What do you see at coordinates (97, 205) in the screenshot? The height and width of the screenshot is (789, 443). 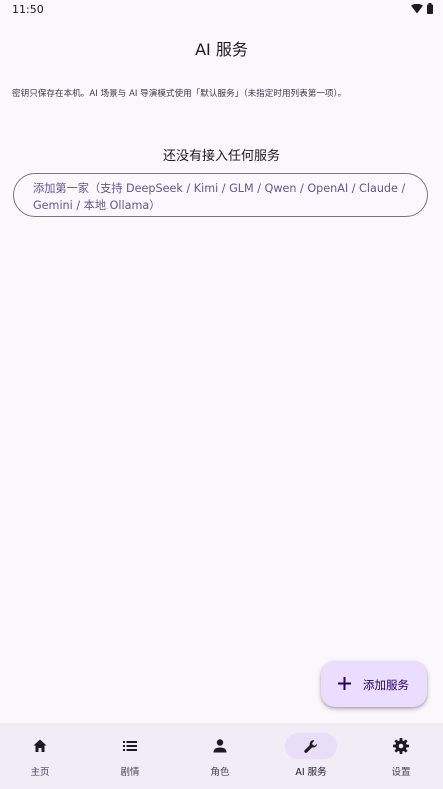 I see `add-first-label-line2: Gemini / 本地 Ollama）` at bounding box center [97, 205].